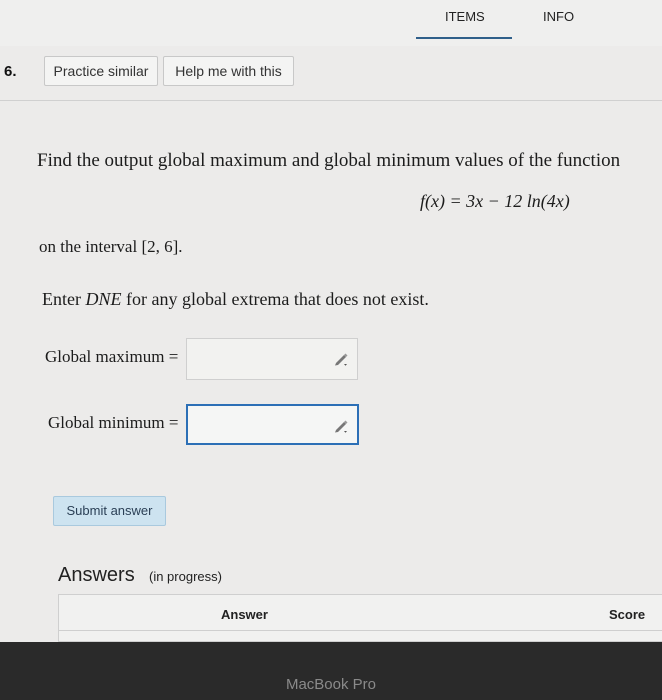  What do you see at coordinates (272, 424) in the screenshot?
I see `global-minimum-input` at bounding box center [272, 424].